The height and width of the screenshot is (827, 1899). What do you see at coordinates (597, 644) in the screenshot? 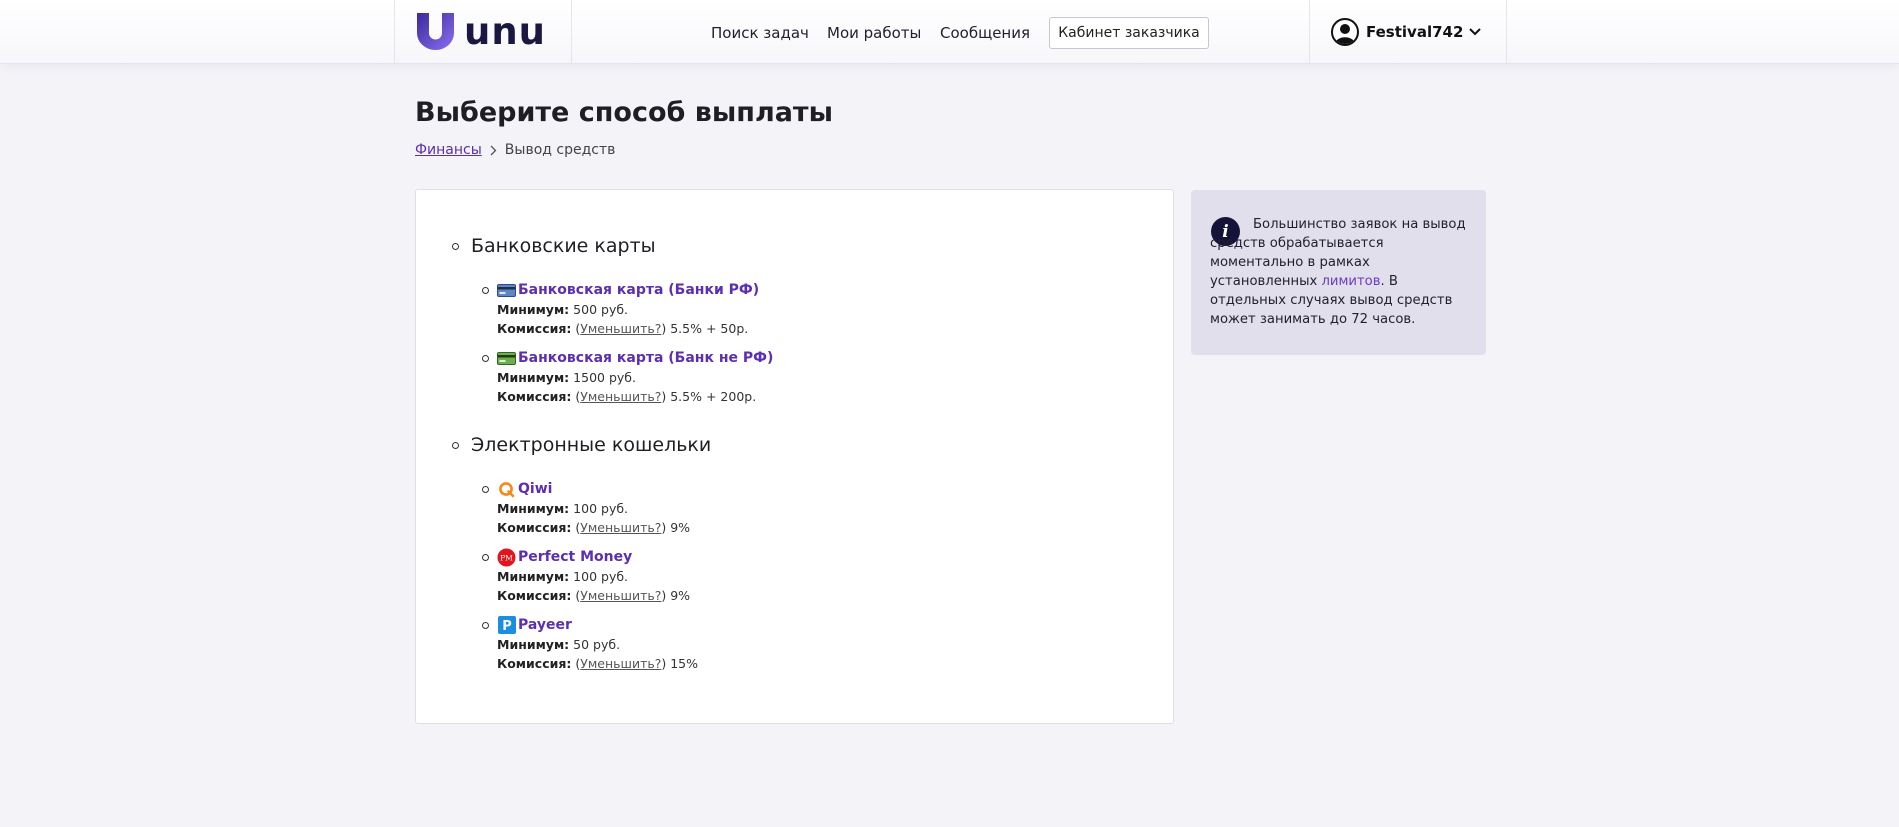
I see `min-value: 50 руб.` at bounding box center [597, 644].